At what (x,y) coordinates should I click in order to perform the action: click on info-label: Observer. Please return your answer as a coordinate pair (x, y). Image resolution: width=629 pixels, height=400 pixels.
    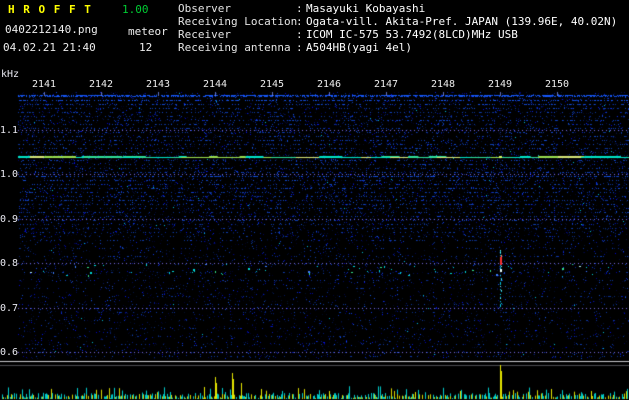
    Looking at the image, I should click on (204, 8).